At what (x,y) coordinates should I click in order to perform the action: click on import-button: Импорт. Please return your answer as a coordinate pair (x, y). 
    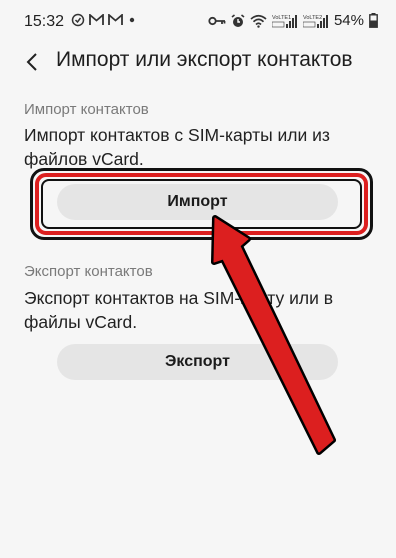
    Looking at the image, I should click on (197, 202).